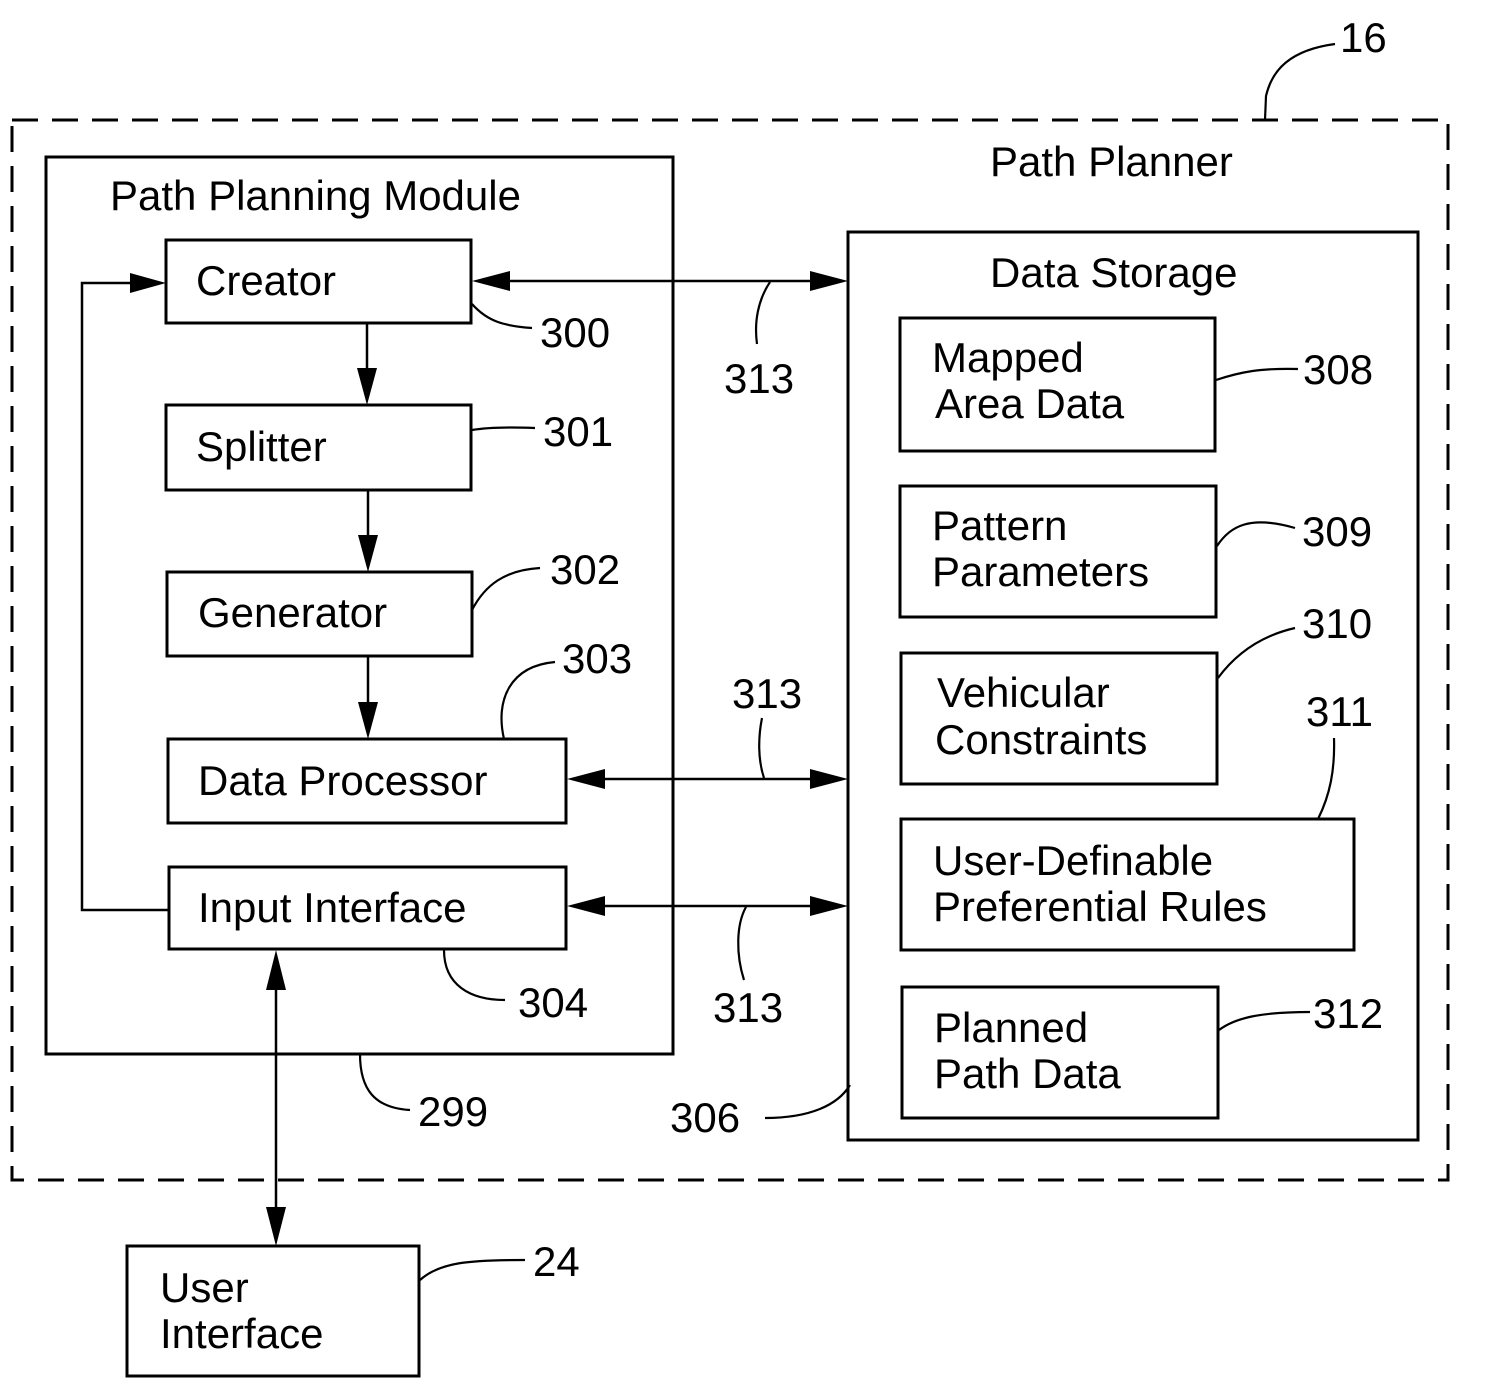 This screenshot has width=1485, height=1400. Describe the element at coordinates (241, 1333) in the screenshot. I see `user-interface-line2: Interface` at that location.